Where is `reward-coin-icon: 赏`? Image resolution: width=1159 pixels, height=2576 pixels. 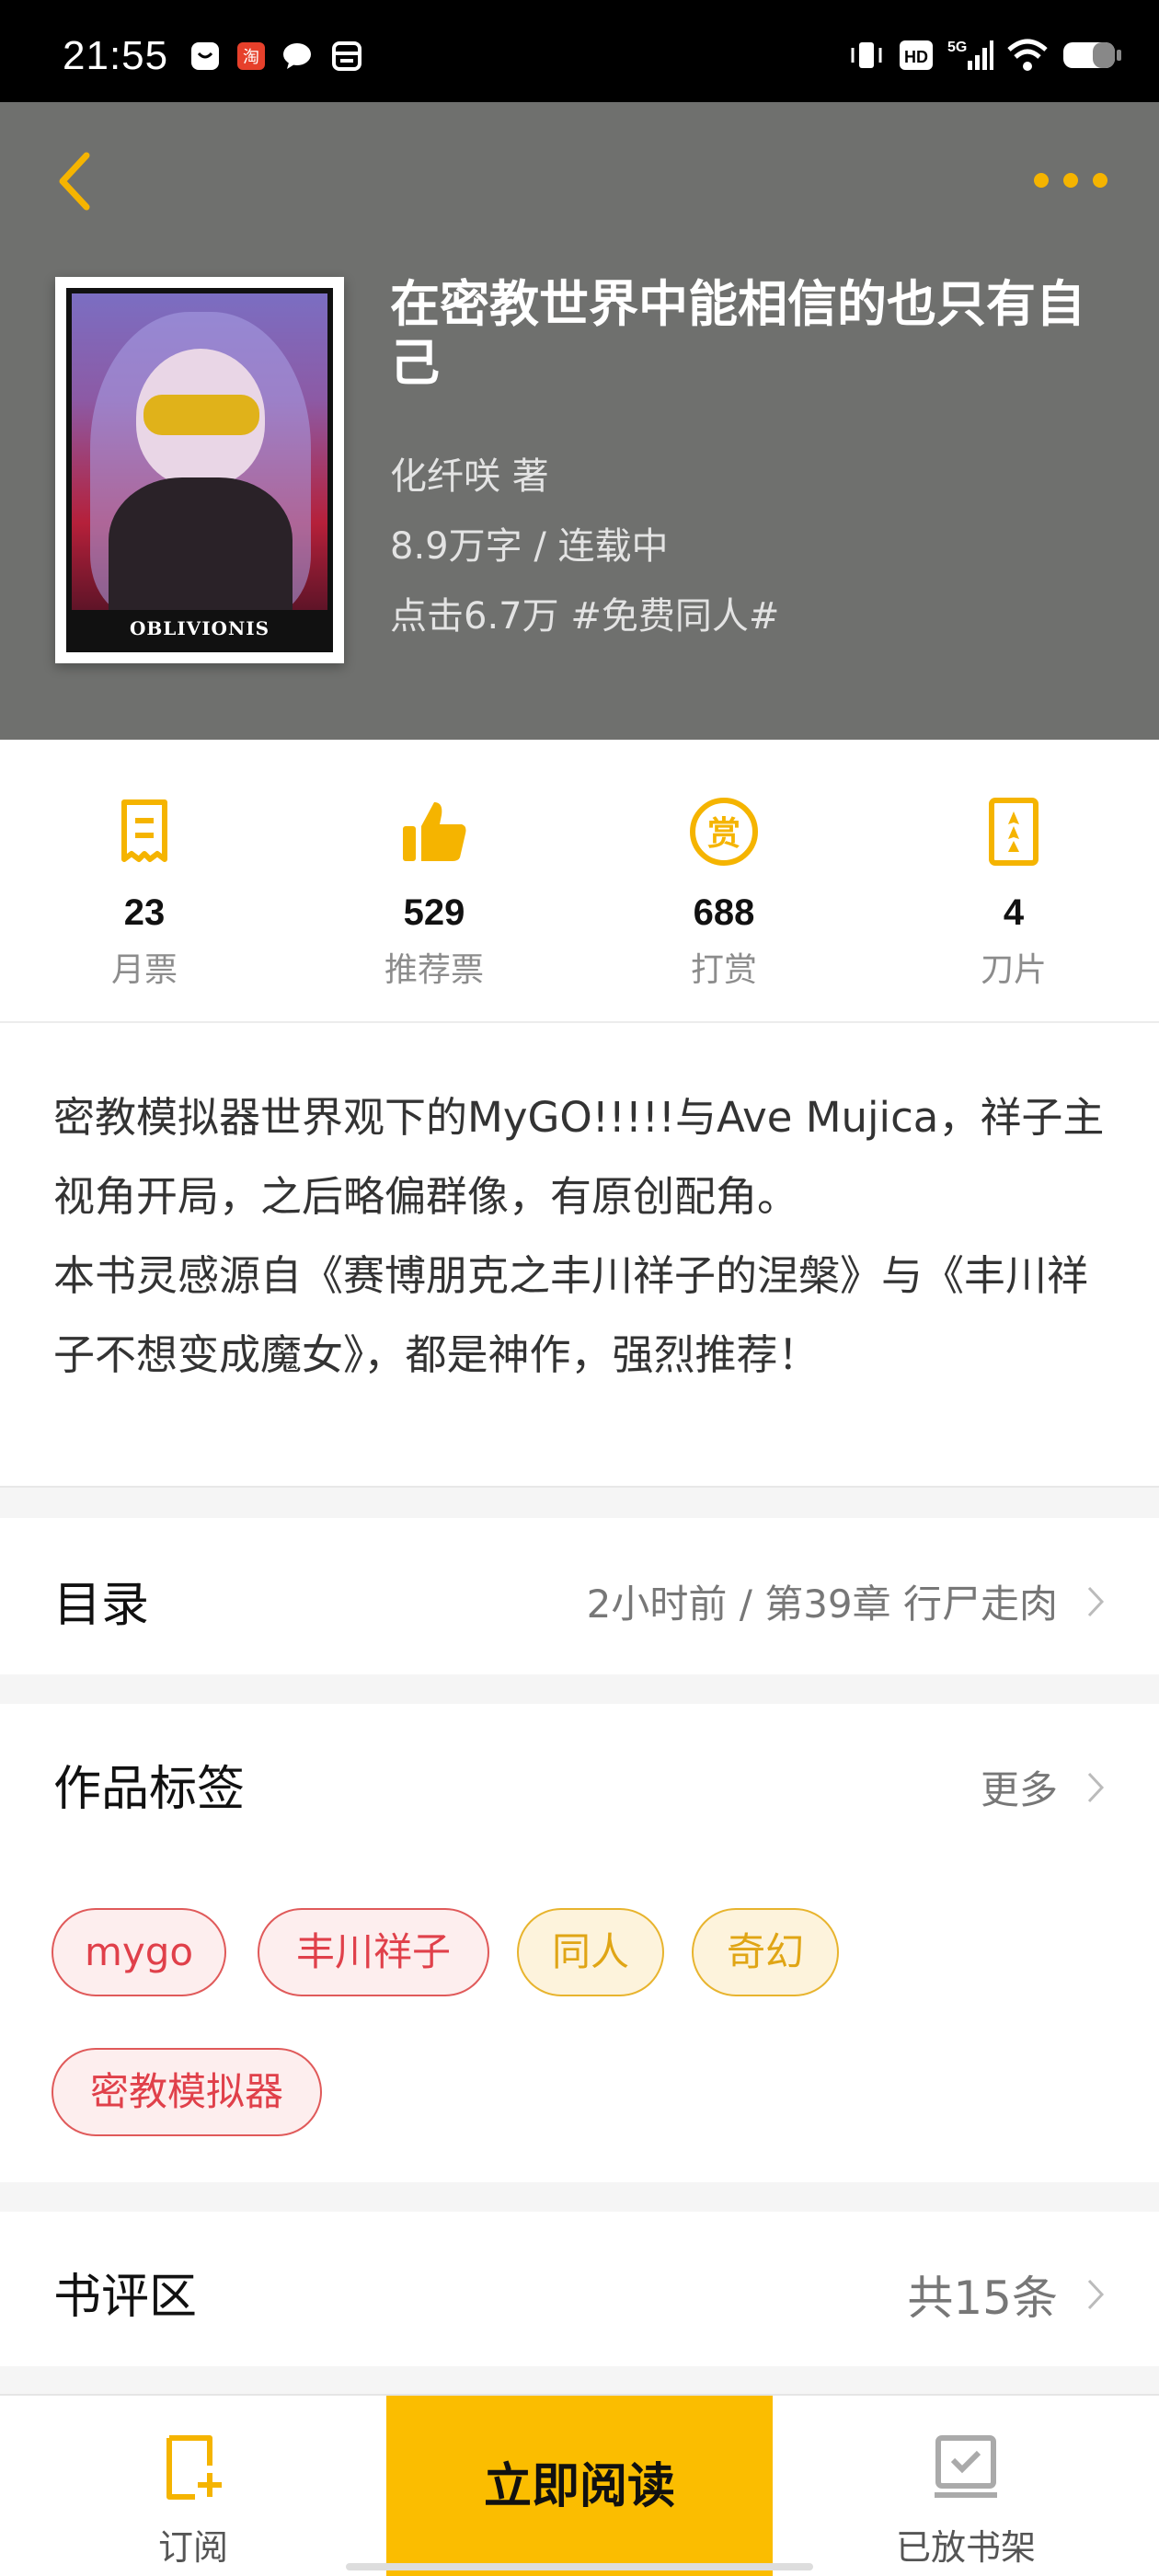 reward-coin-icon: 赏 is located at coordinates (724, 832).